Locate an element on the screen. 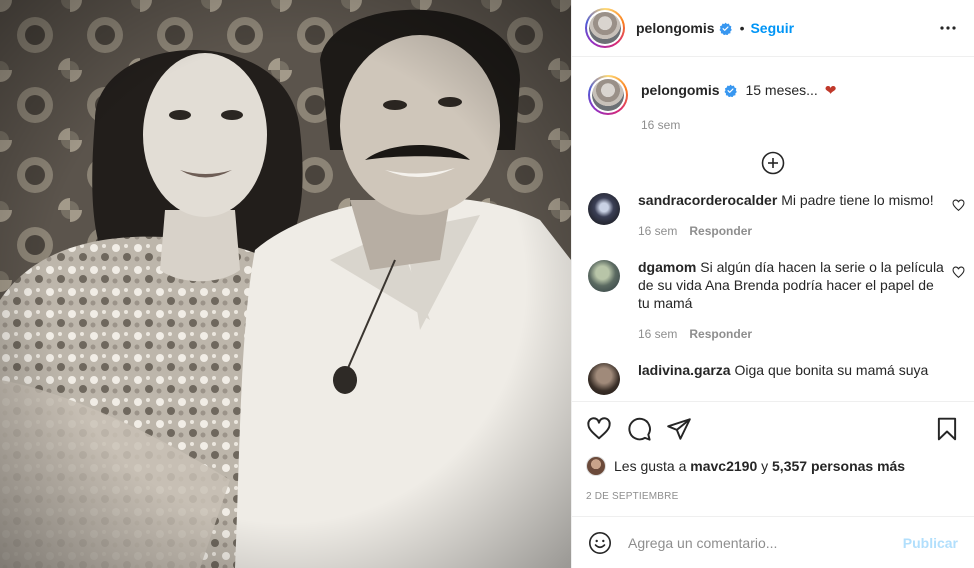  likes-count: 5,357 personas más is located at coordinates (838, 466).